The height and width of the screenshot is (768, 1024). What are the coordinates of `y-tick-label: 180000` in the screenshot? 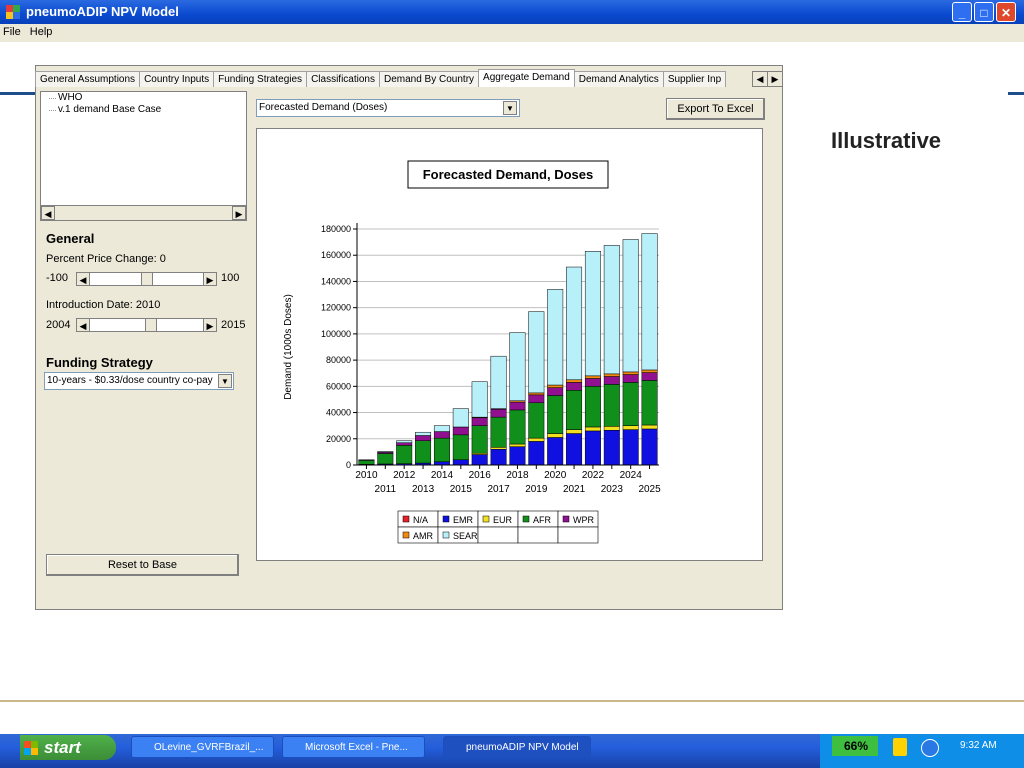 It's located at (336, 229).